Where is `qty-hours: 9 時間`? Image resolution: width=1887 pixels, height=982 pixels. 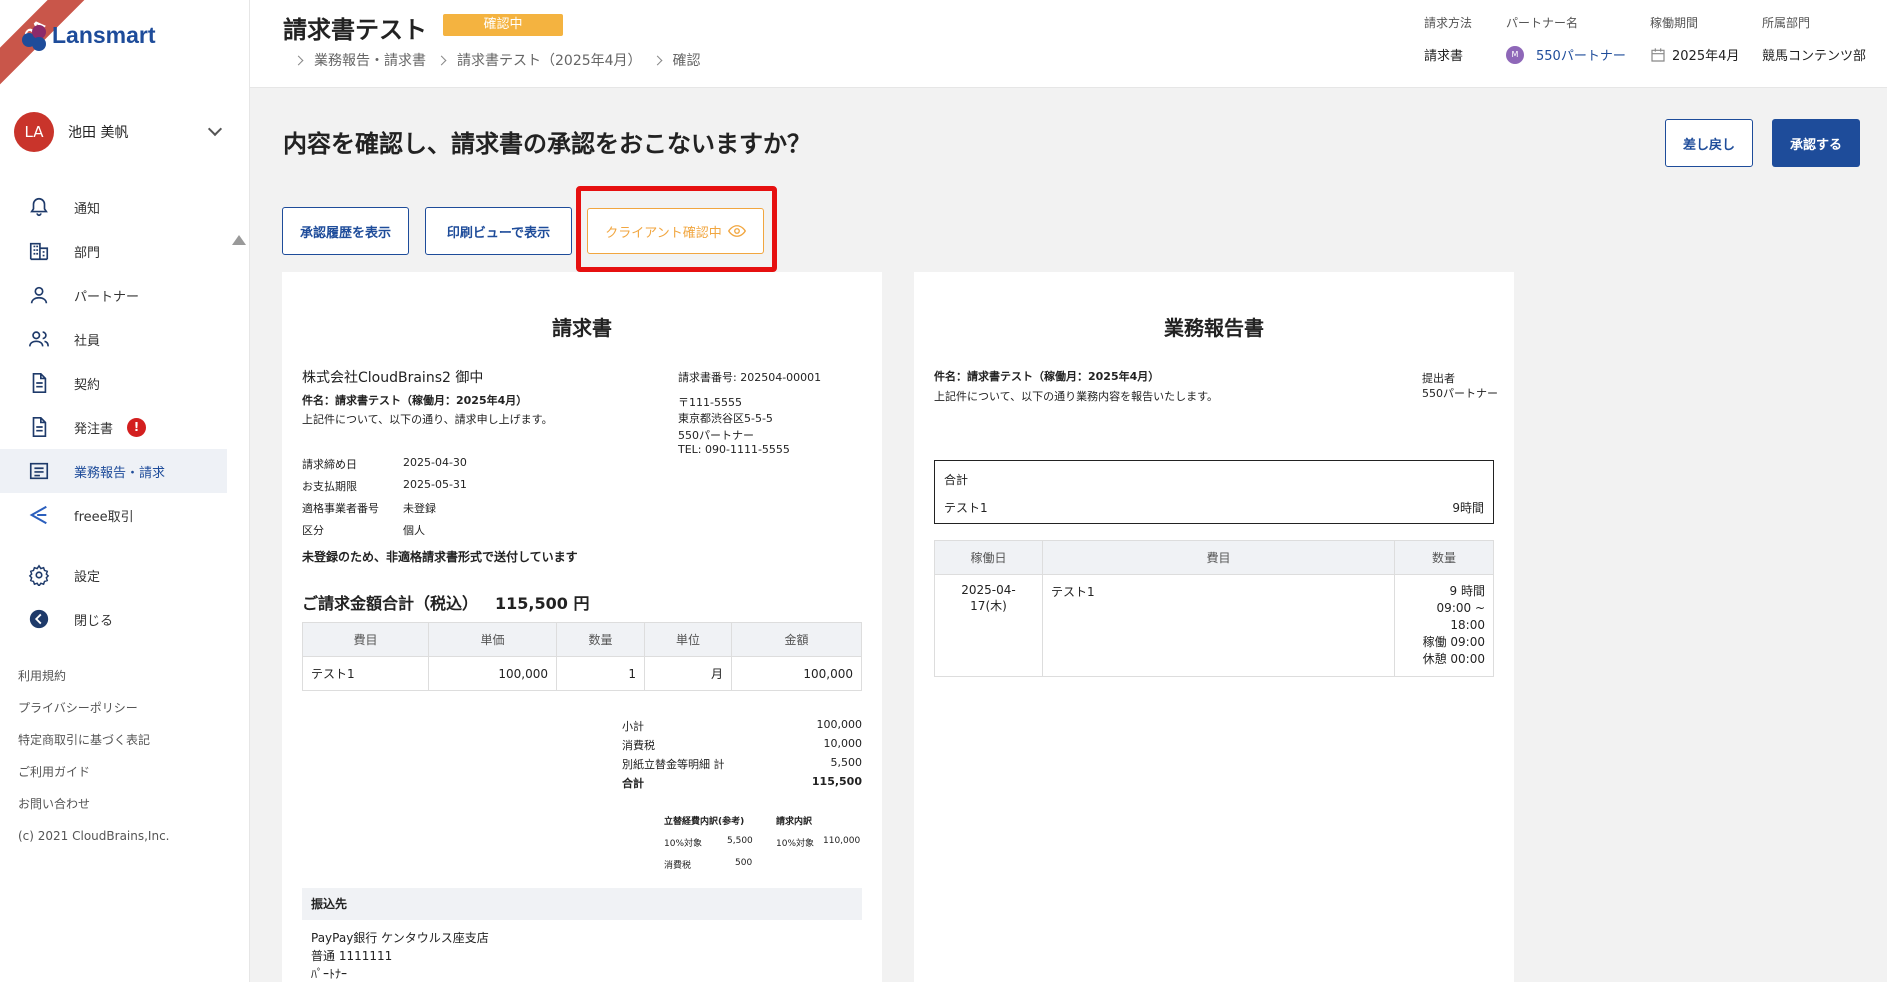 qty-hours: 9 時間 is located at coordinates (1467, 591).